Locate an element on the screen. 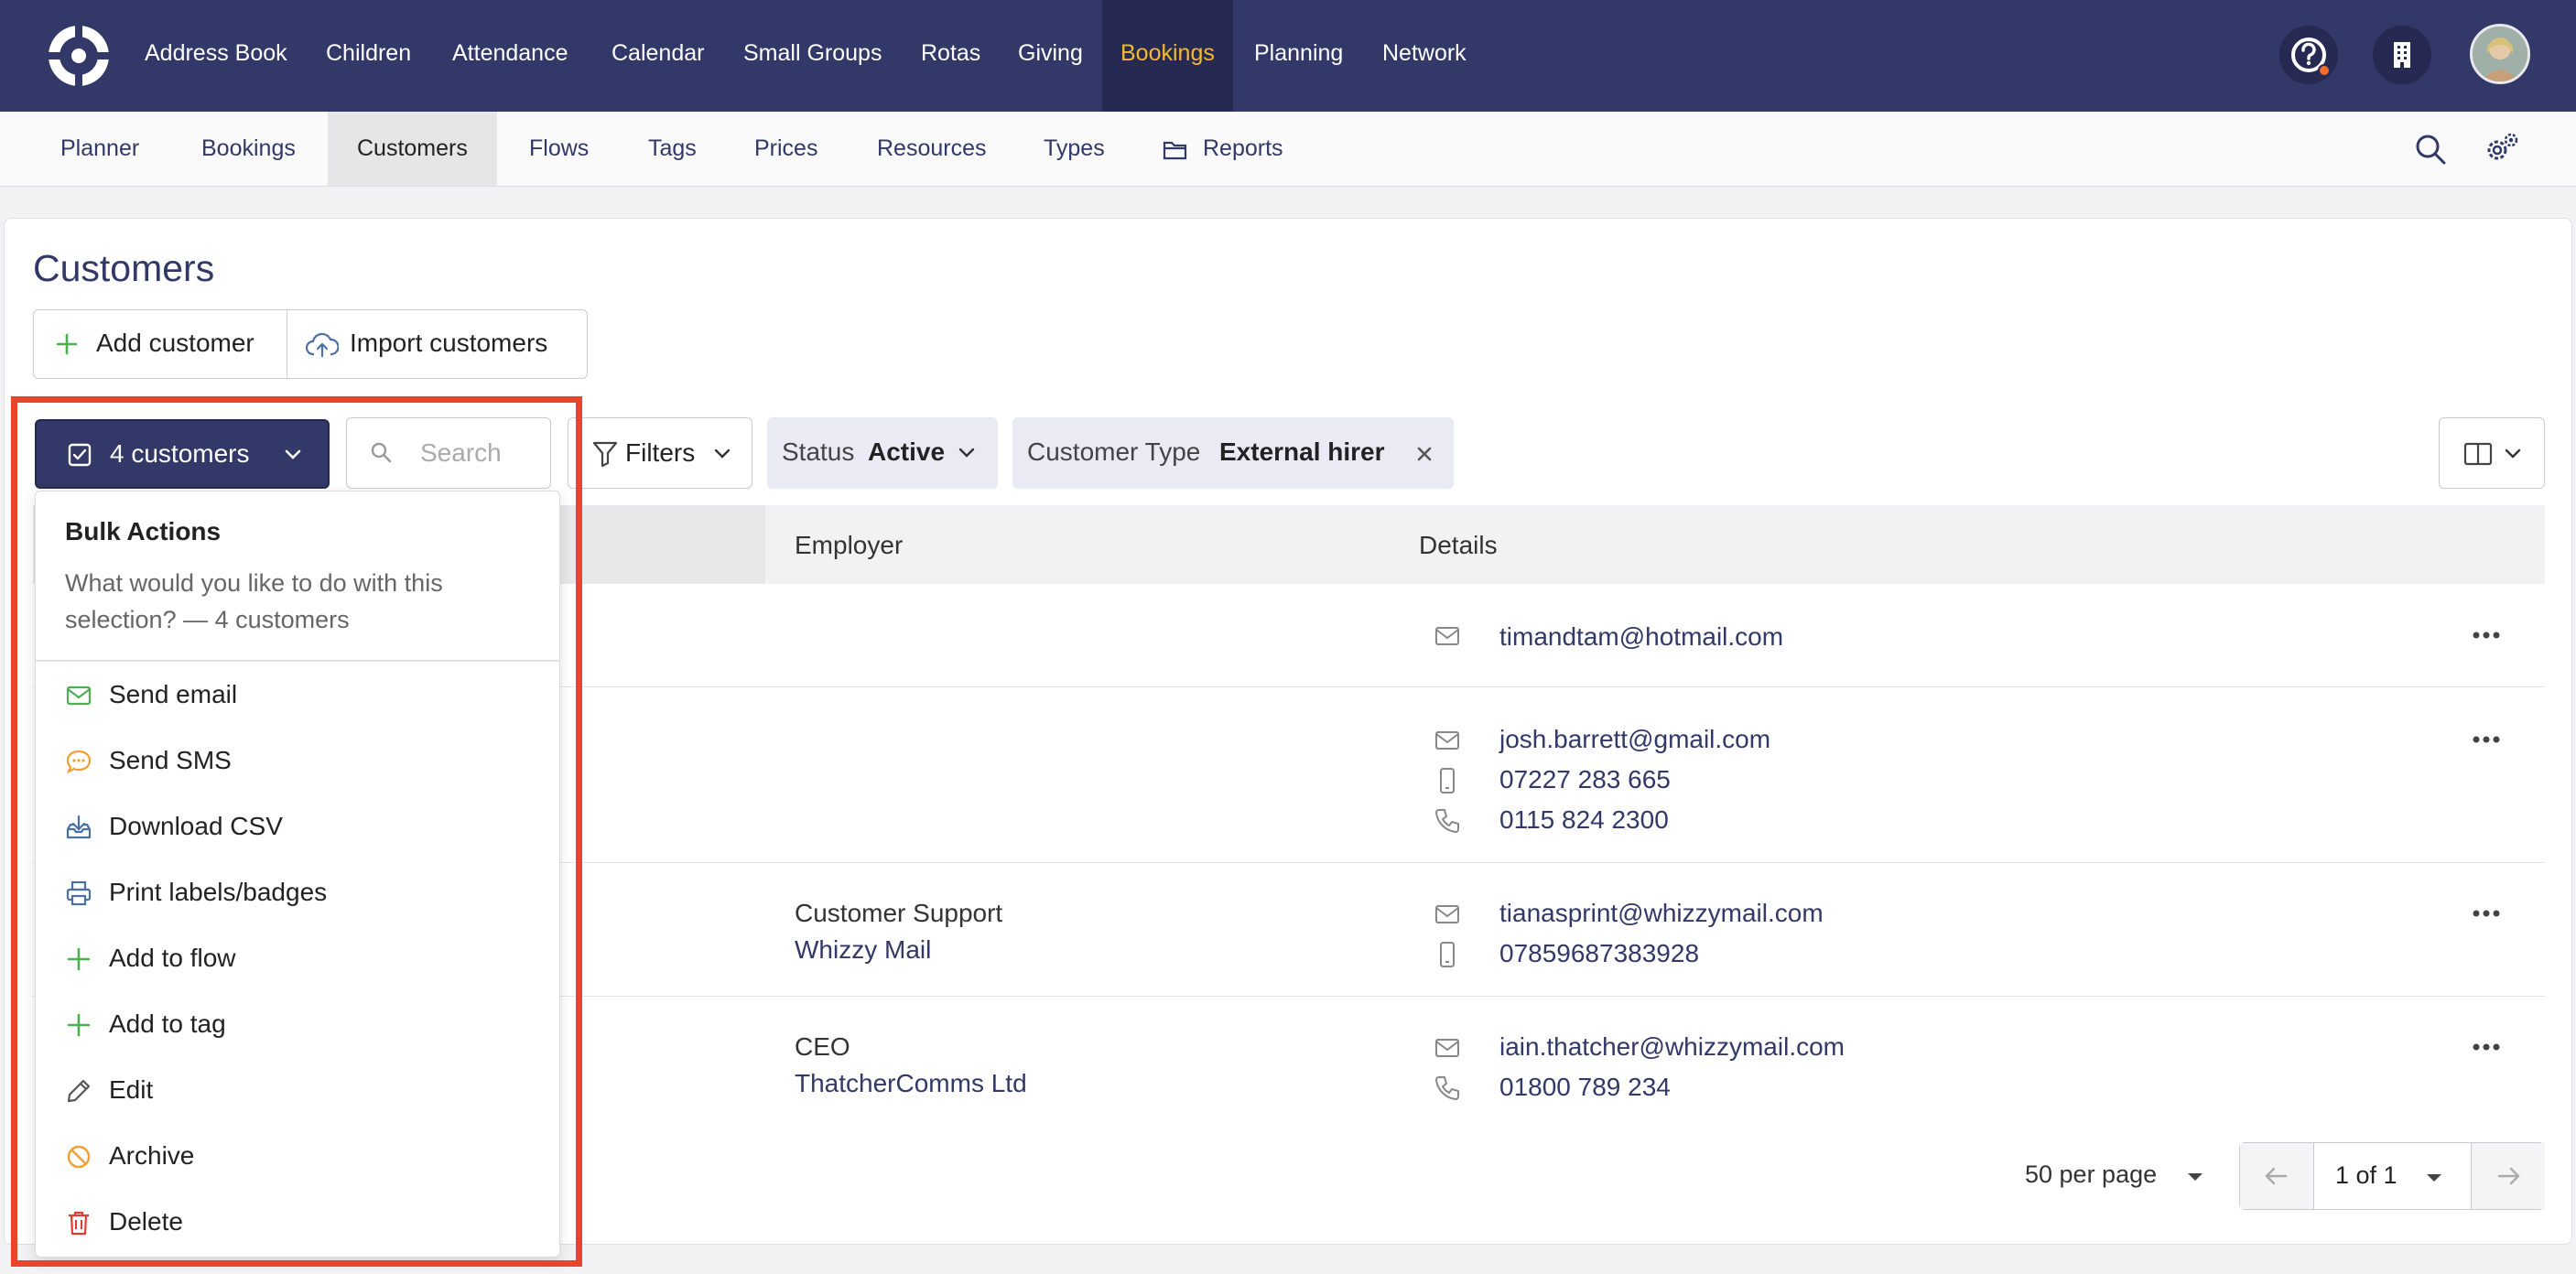  filters-button: Filters is located at coordinates (660, 453).